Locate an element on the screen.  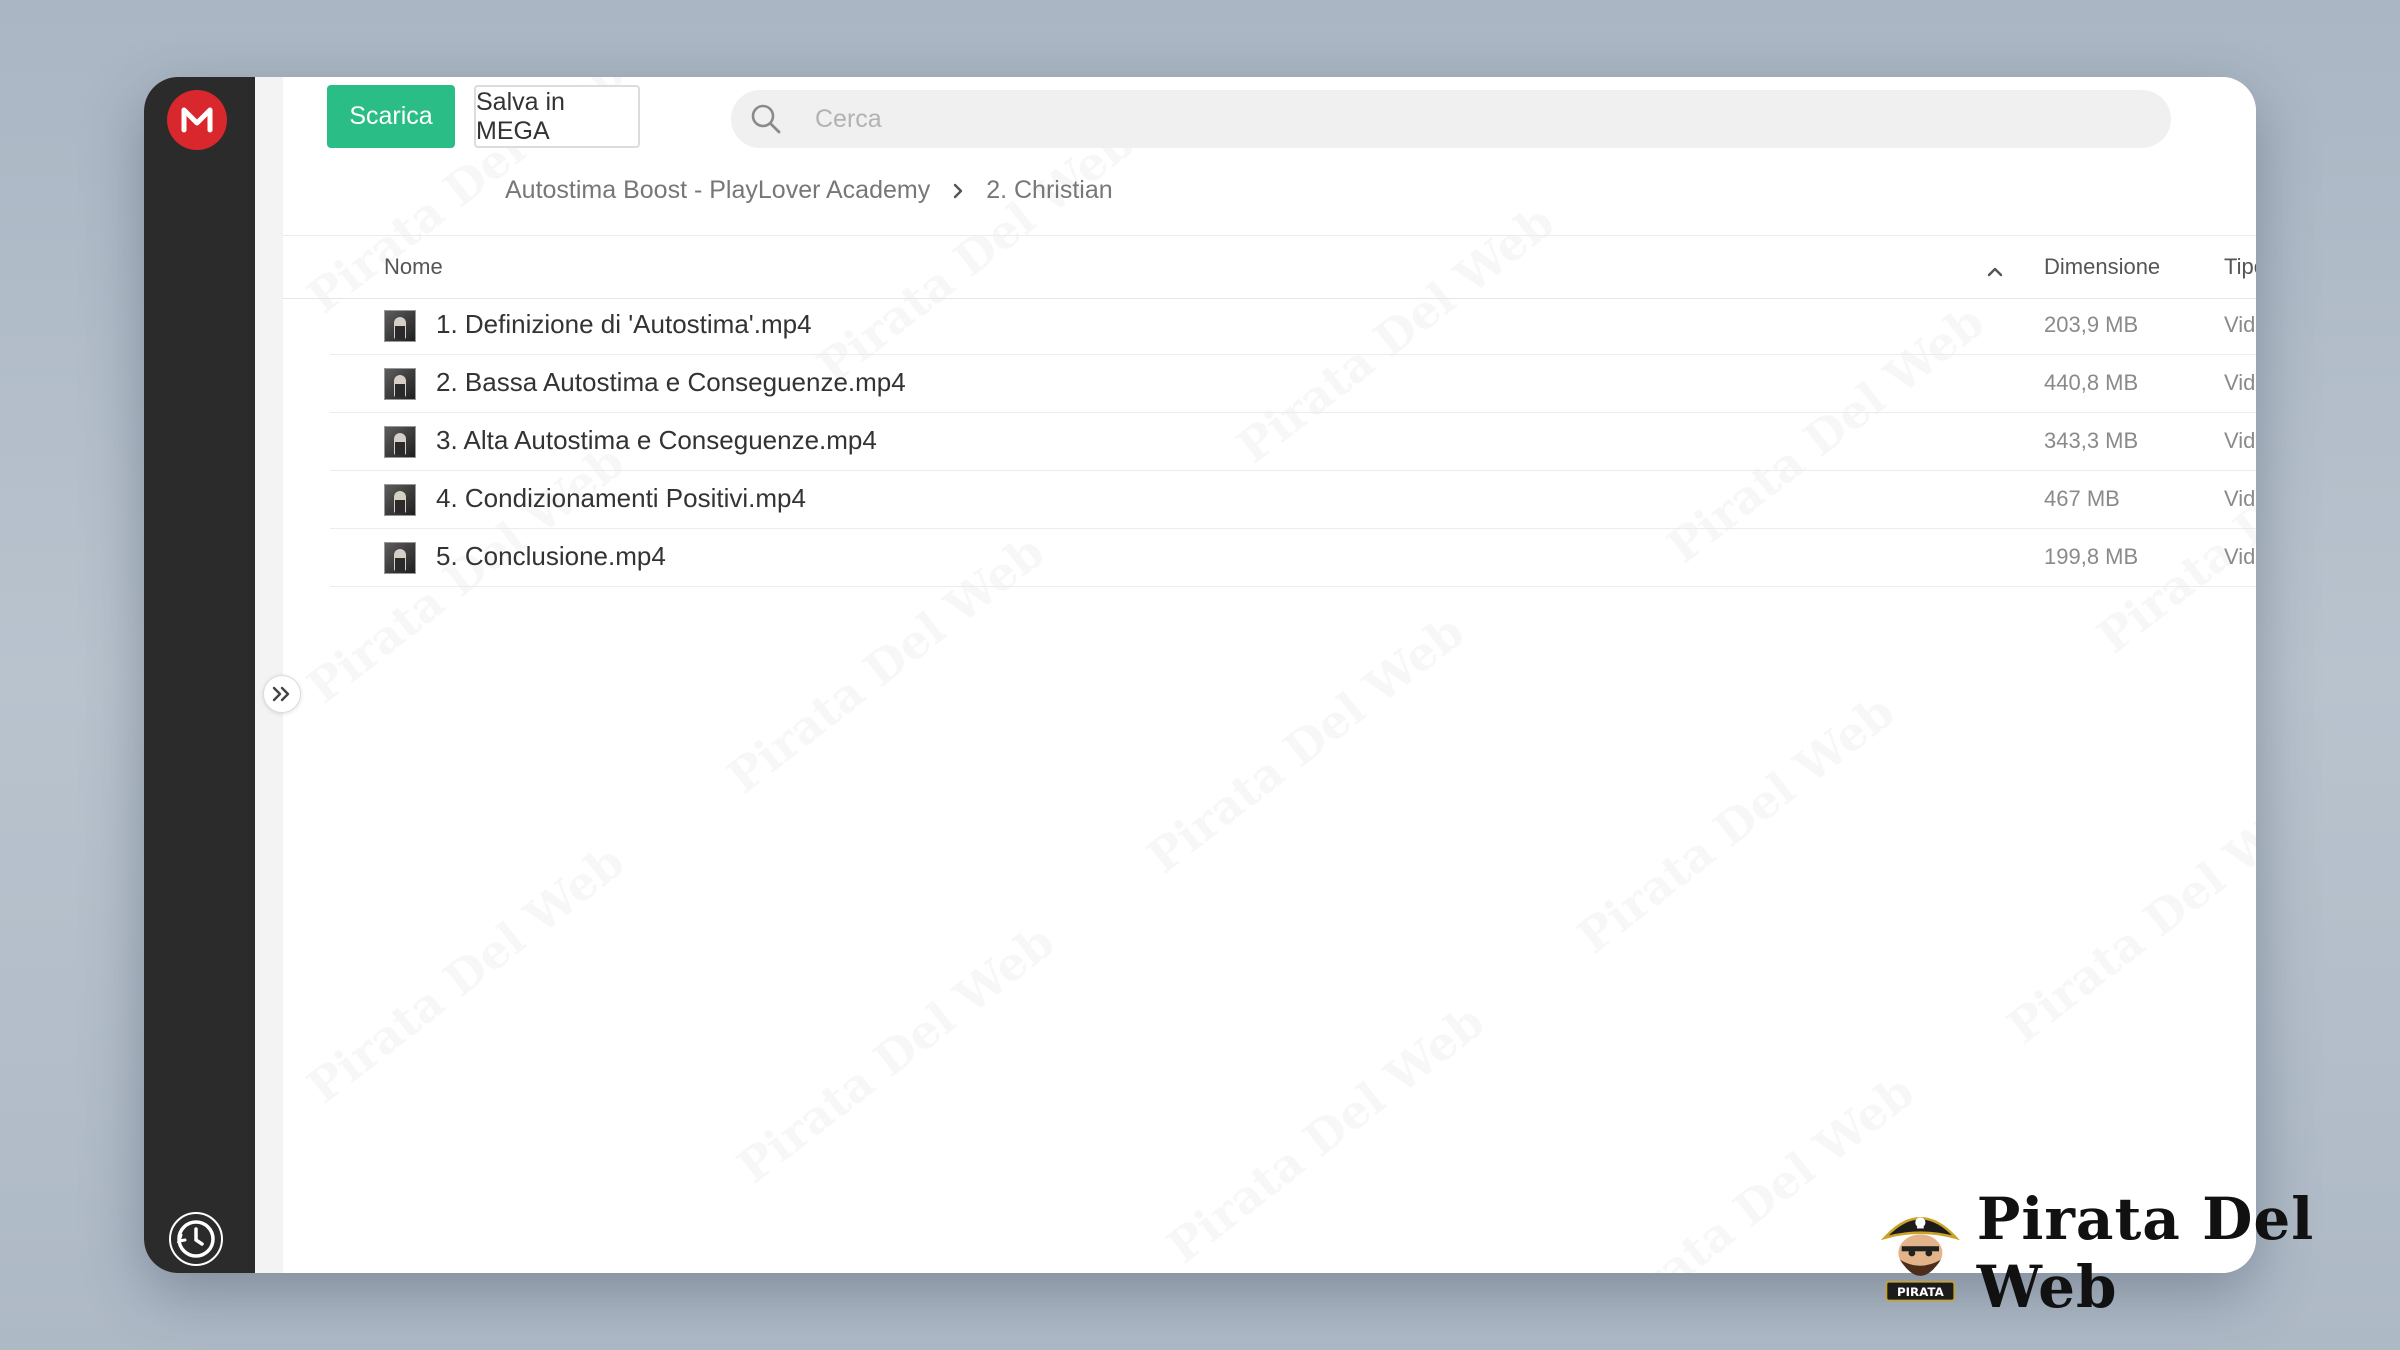
double-chevron-right-icon is located at coordinates (281, 694).